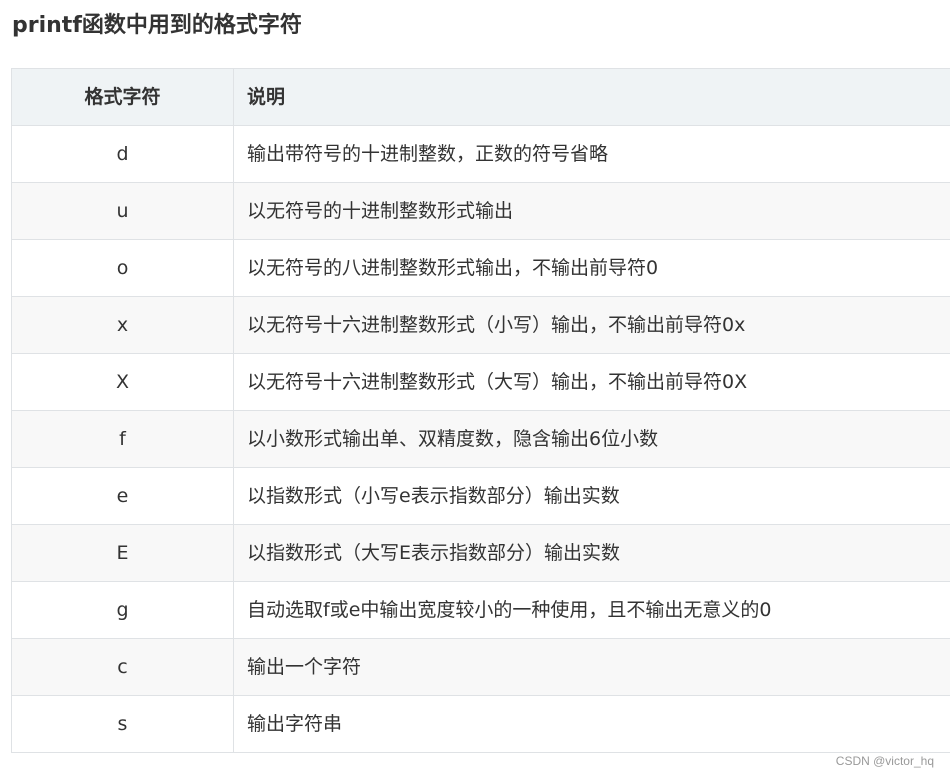 The width and height of the screenshot is (950, 778). Describe the element at coordinates (591, 496) in the screenshot. I see `description-cell: 以指数形式（小写e表示指数部分）输出实数` at that location.